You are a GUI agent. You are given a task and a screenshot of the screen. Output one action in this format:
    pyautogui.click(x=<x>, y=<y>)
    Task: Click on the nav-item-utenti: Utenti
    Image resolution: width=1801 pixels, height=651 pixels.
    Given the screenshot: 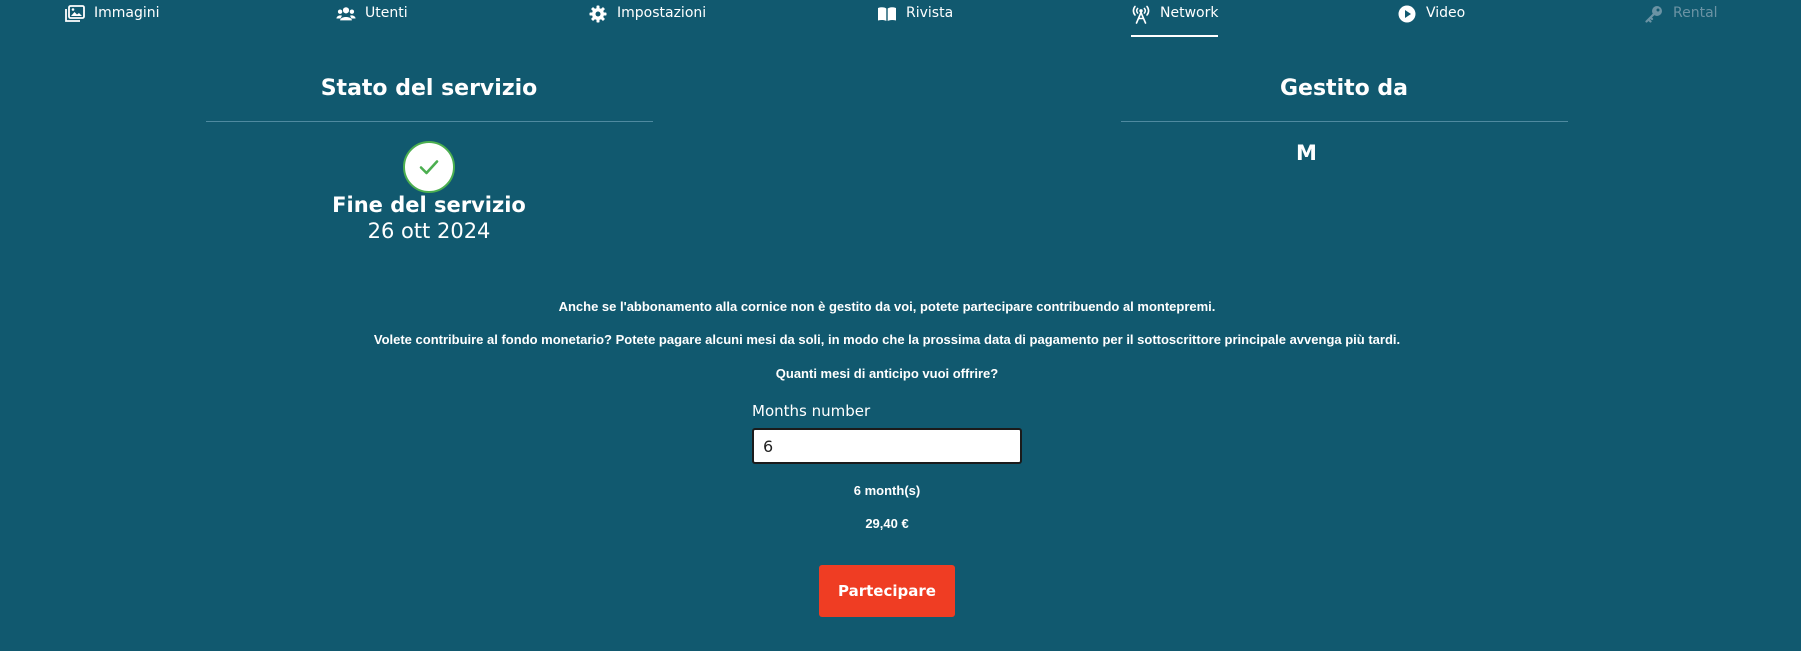 What is the action you would take?
    pyautogui.click(x=372, y=19)
    